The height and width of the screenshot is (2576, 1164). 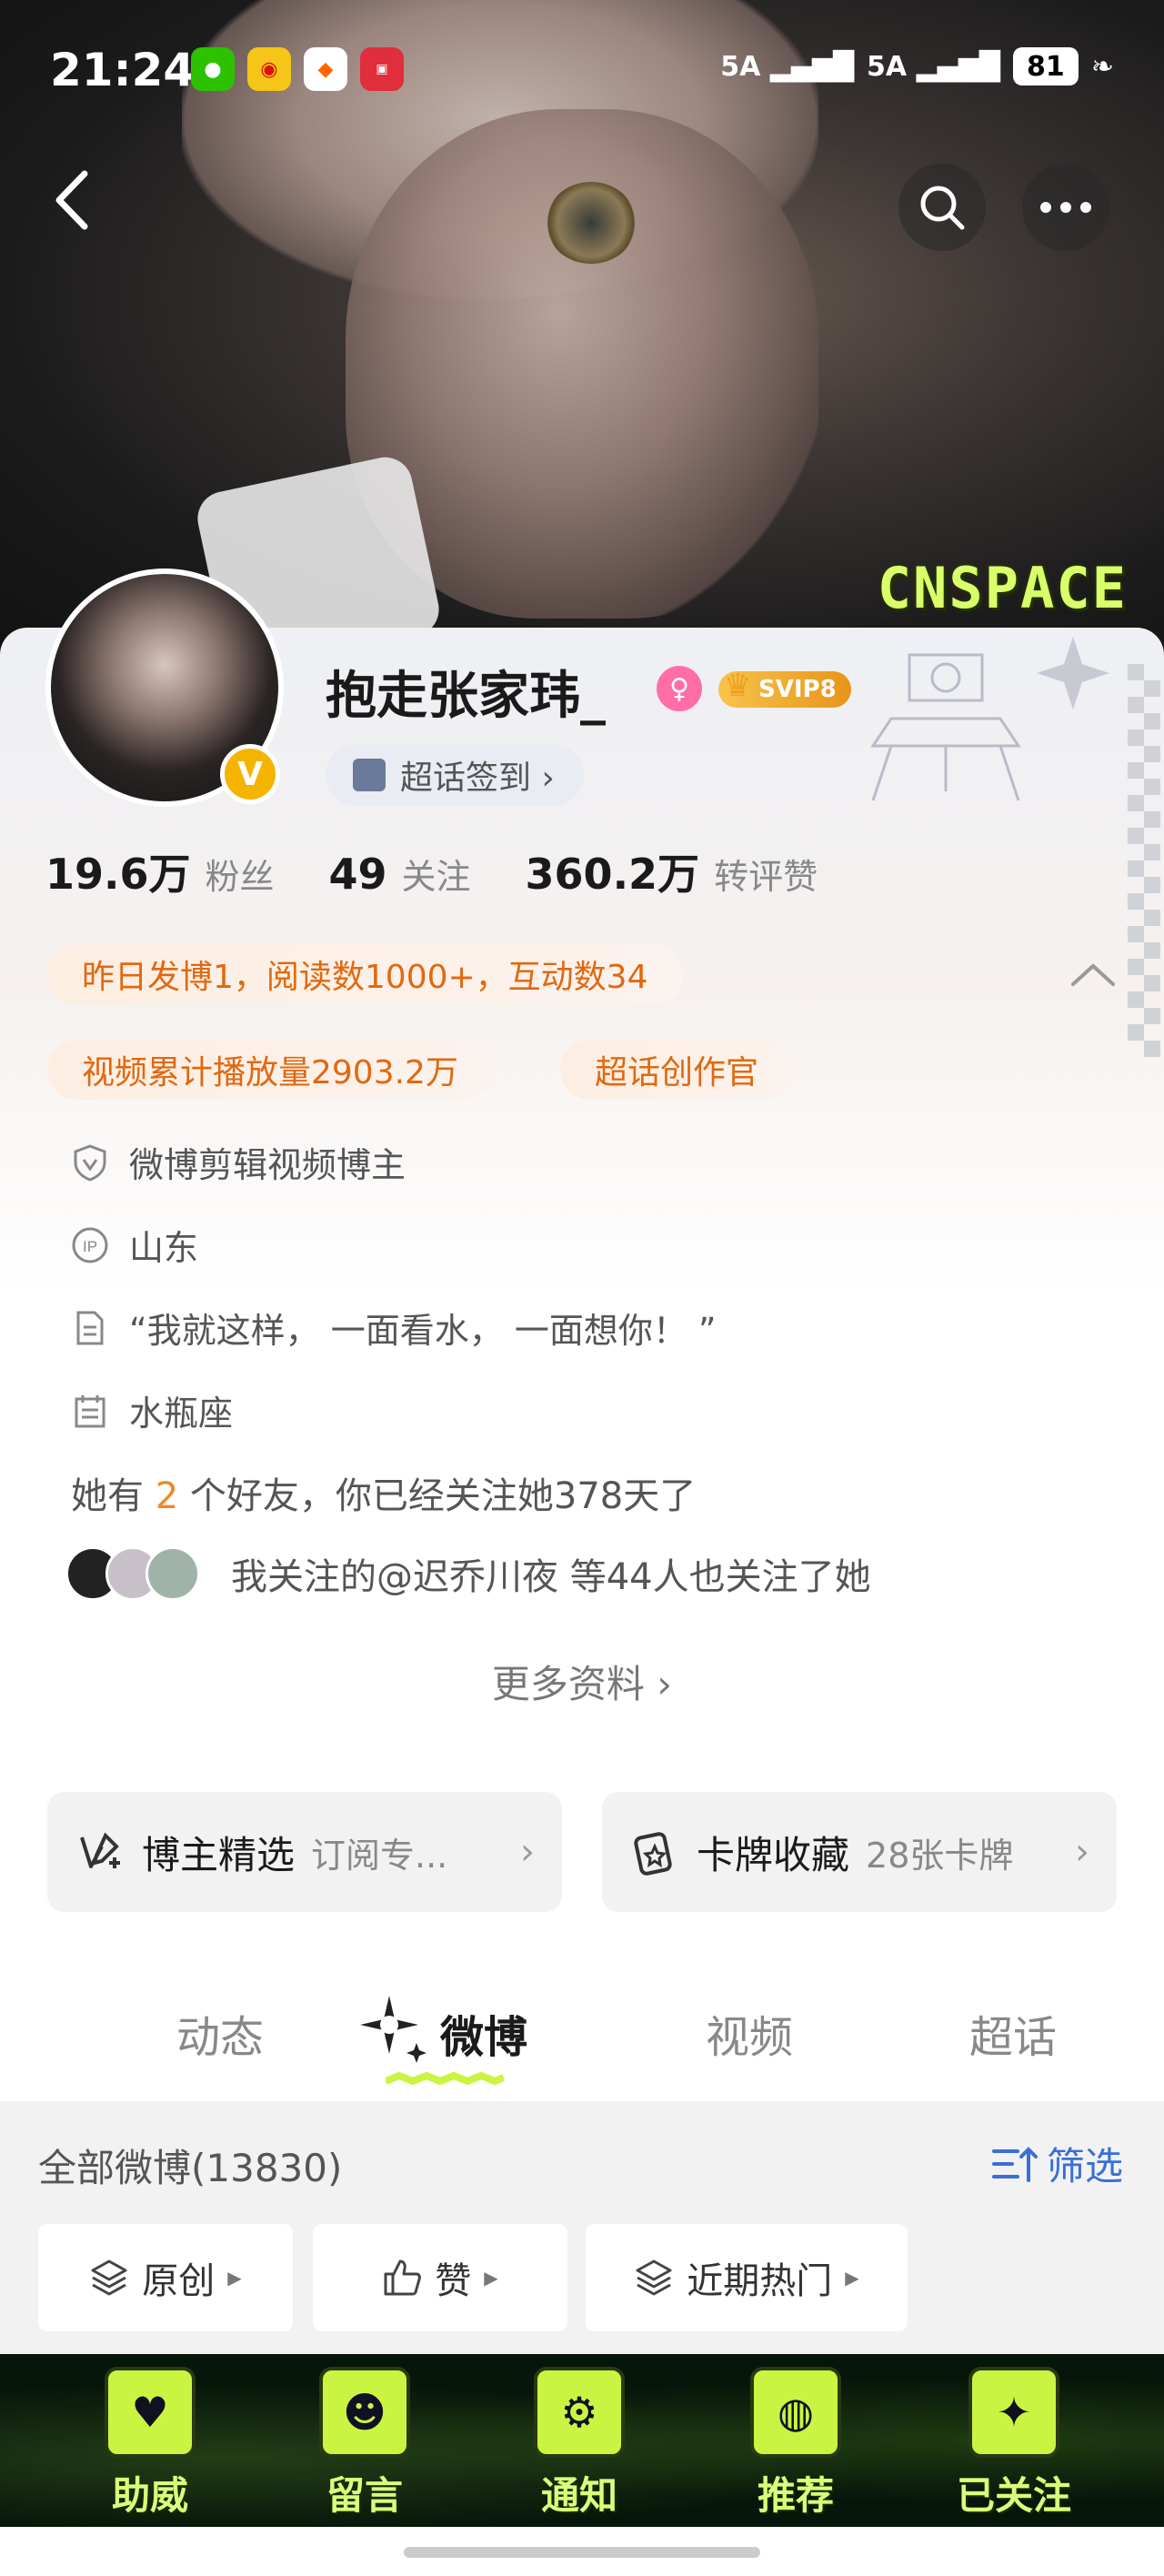 I want to click on bottom-notify-button: ⚙ 通知, so click(x=579, y=2444).